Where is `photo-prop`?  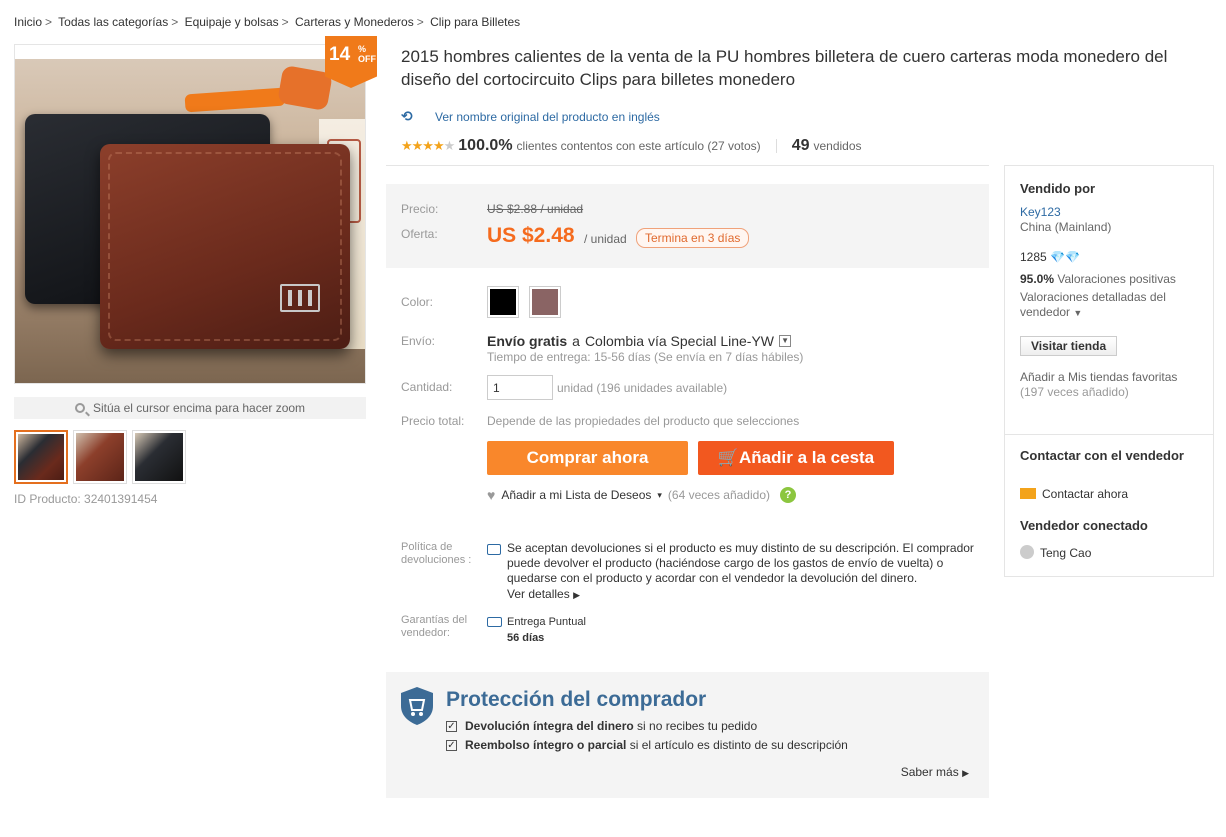 photo-prop is located at coordinates (235, 100).